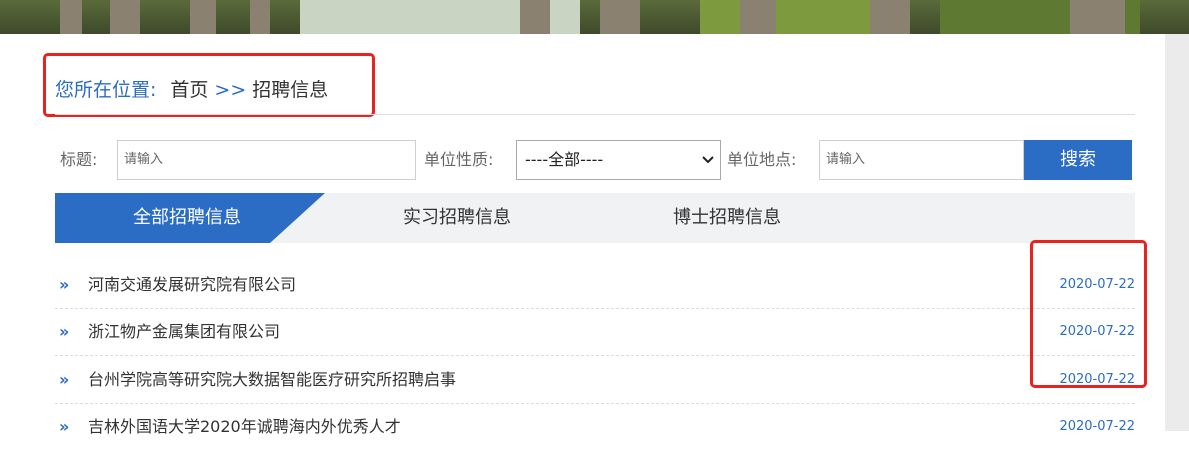  What do you see at coordinates (209, 85) in the screenshot?
I see `highlight-box-breadcrumb` at bounding box center [209, 85].